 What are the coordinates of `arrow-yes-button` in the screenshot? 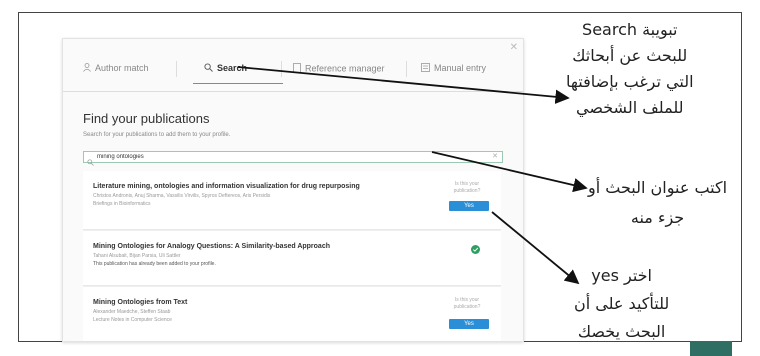 It's located at (535, 248).